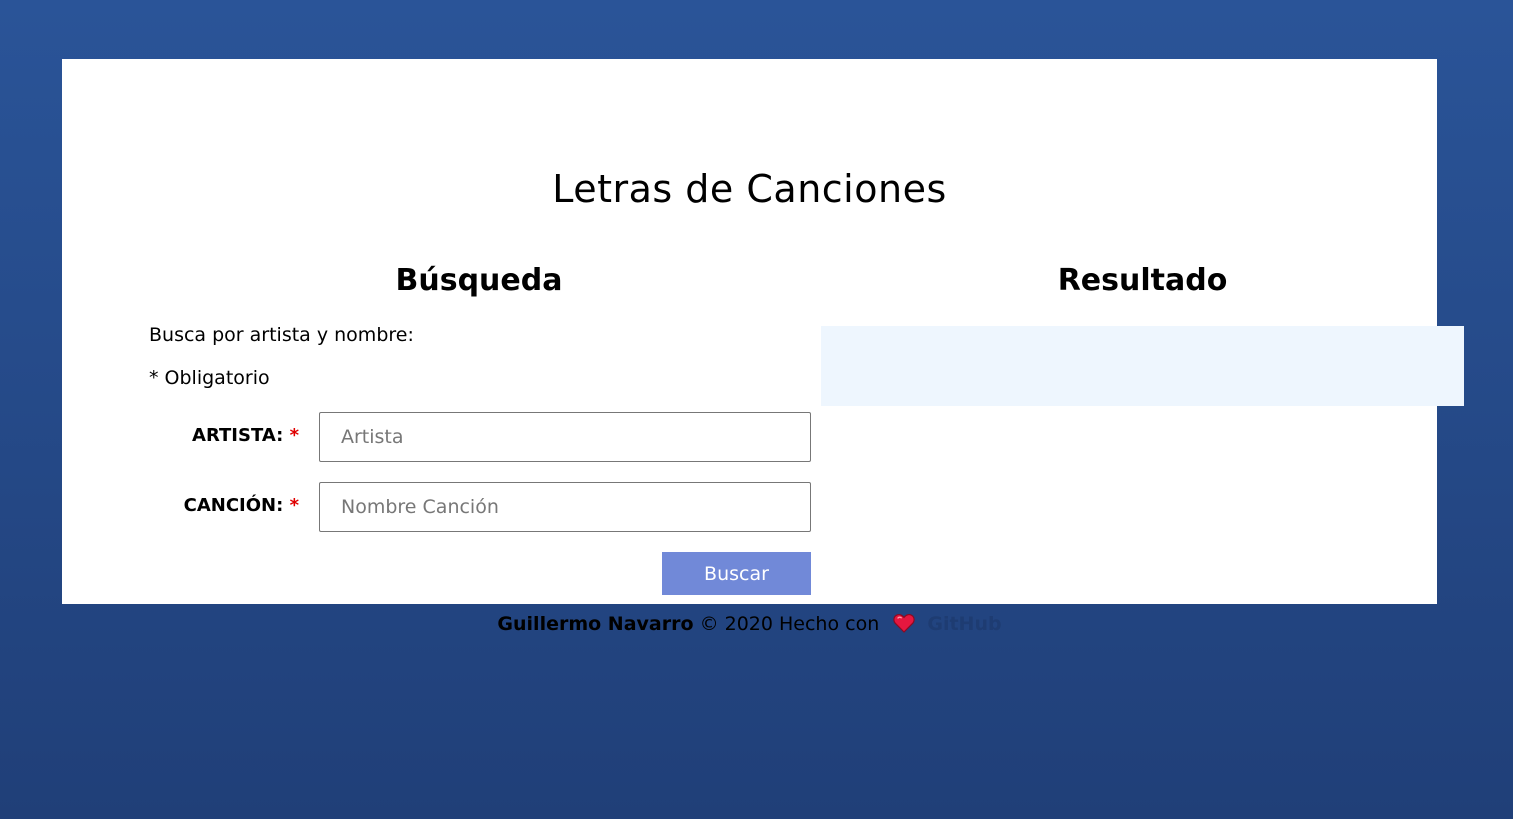 This screenshot has width=1513, height=819. Describe the element at coordinates (479, 280) in the screenshot. I see `search-heading: Búsqueda` at that location.